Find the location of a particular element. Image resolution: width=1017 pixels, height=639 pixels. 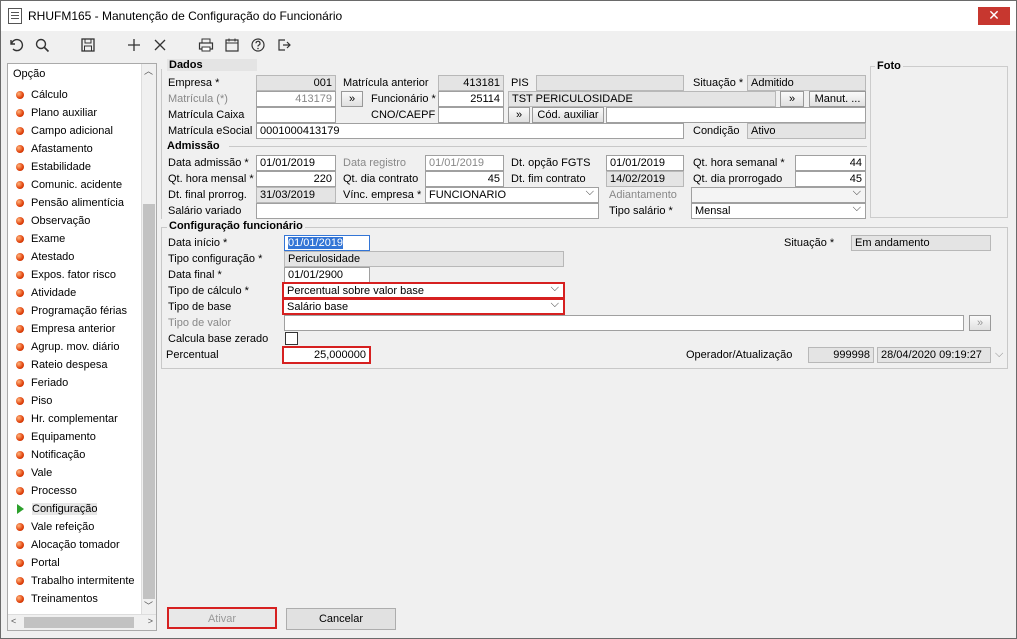

calcula-base-zerado-checkbox is located at coordinates (291, 338).